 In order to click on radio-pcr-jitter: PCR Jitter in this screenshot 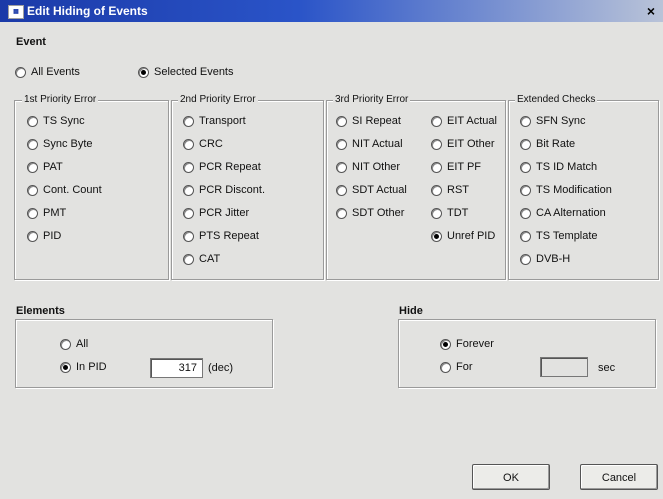, I will do `click(216, 213)`.